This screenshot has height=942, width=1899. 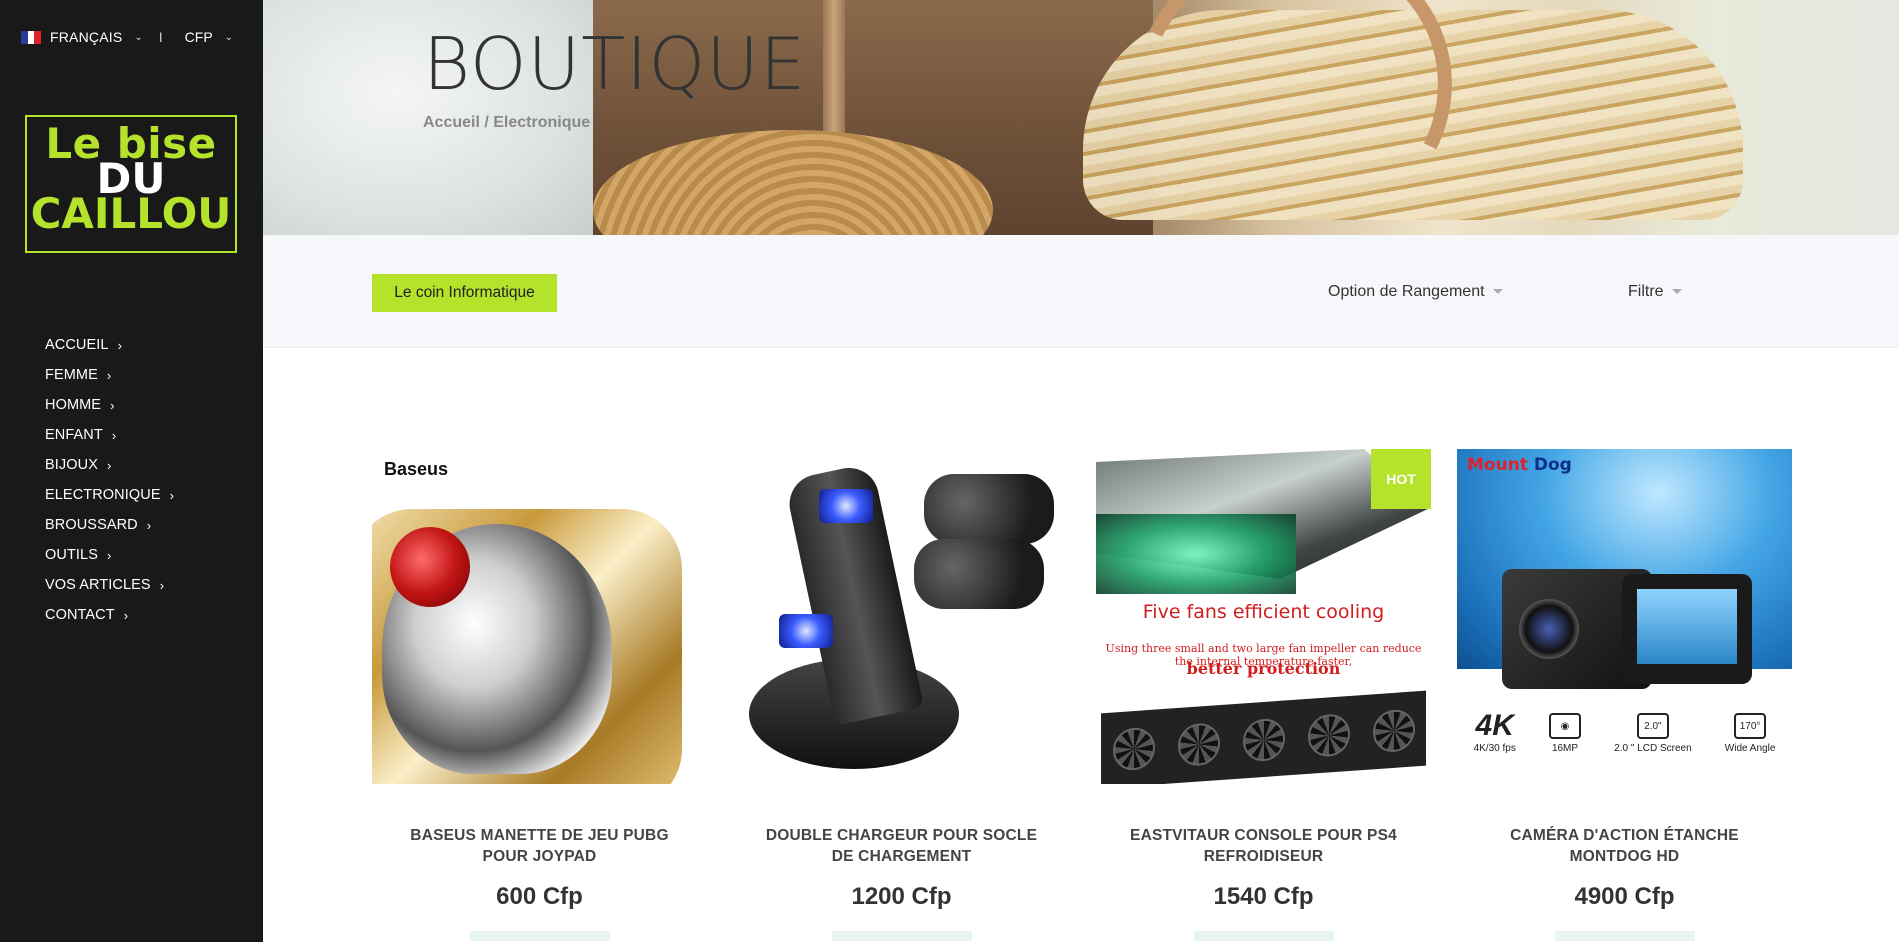 I want to click on spec-4k-icon: 4K, so click(x=1494, y=725).